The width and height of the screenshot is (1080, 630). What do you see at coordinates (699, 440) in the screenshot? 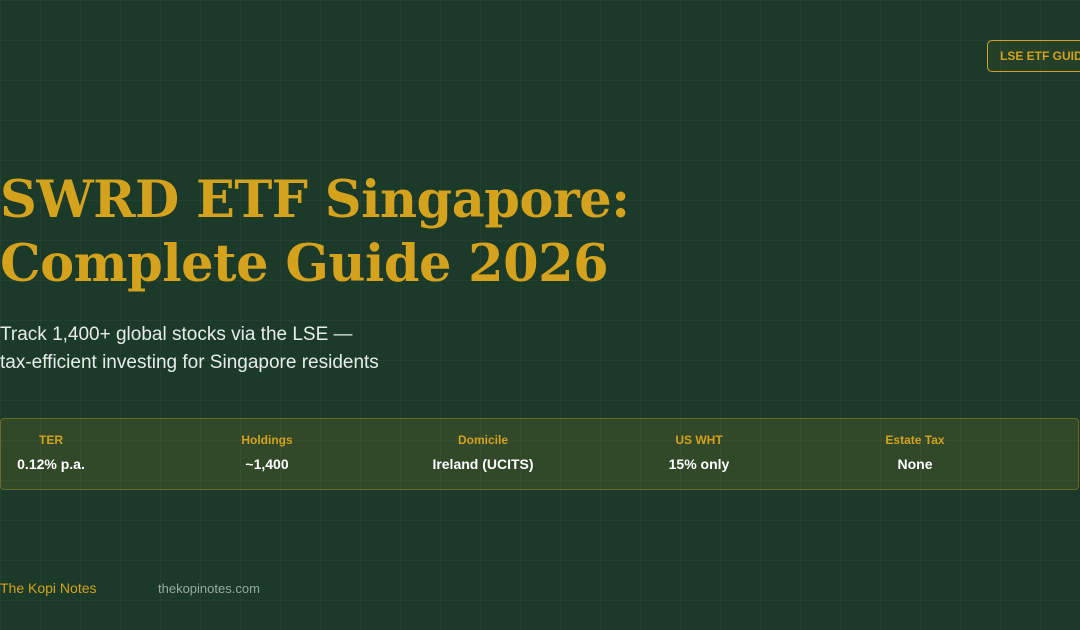
I see `stat-label: US WHT` at bounding box center [699, 440].